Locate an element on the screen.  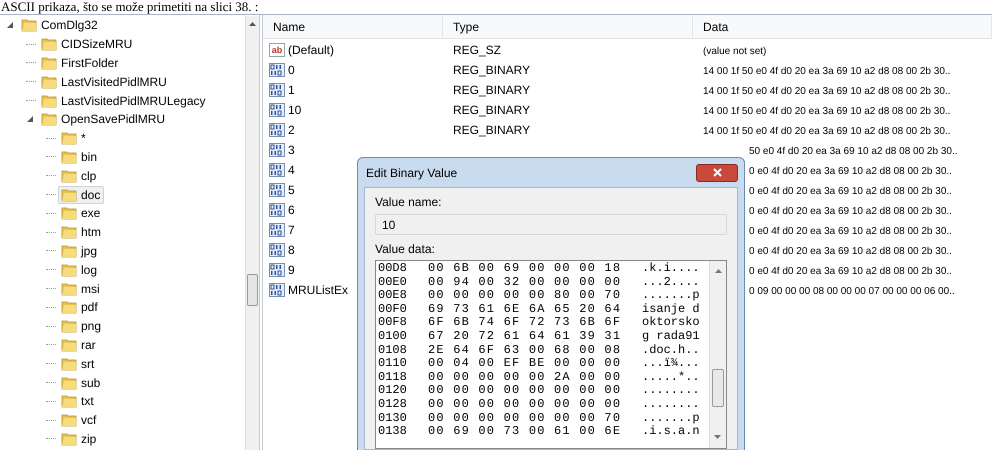
tree-item: clp is located at coordinates (79, 175).